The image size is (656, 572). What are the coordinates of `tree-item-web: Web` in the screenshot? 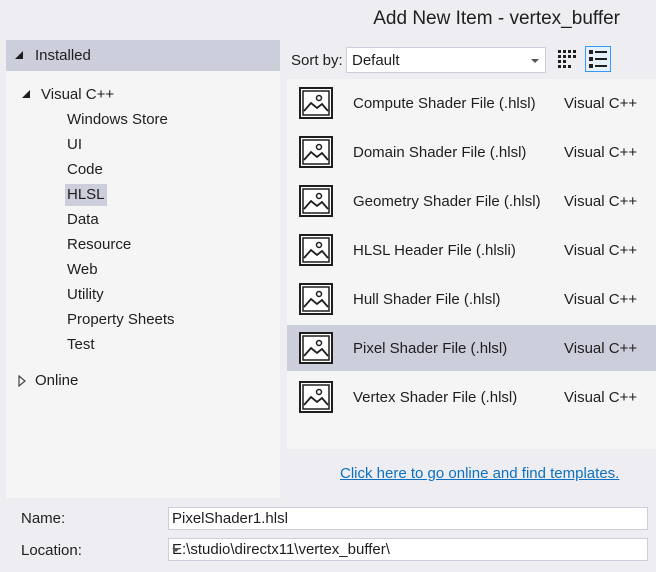 It's located at (82, 270).